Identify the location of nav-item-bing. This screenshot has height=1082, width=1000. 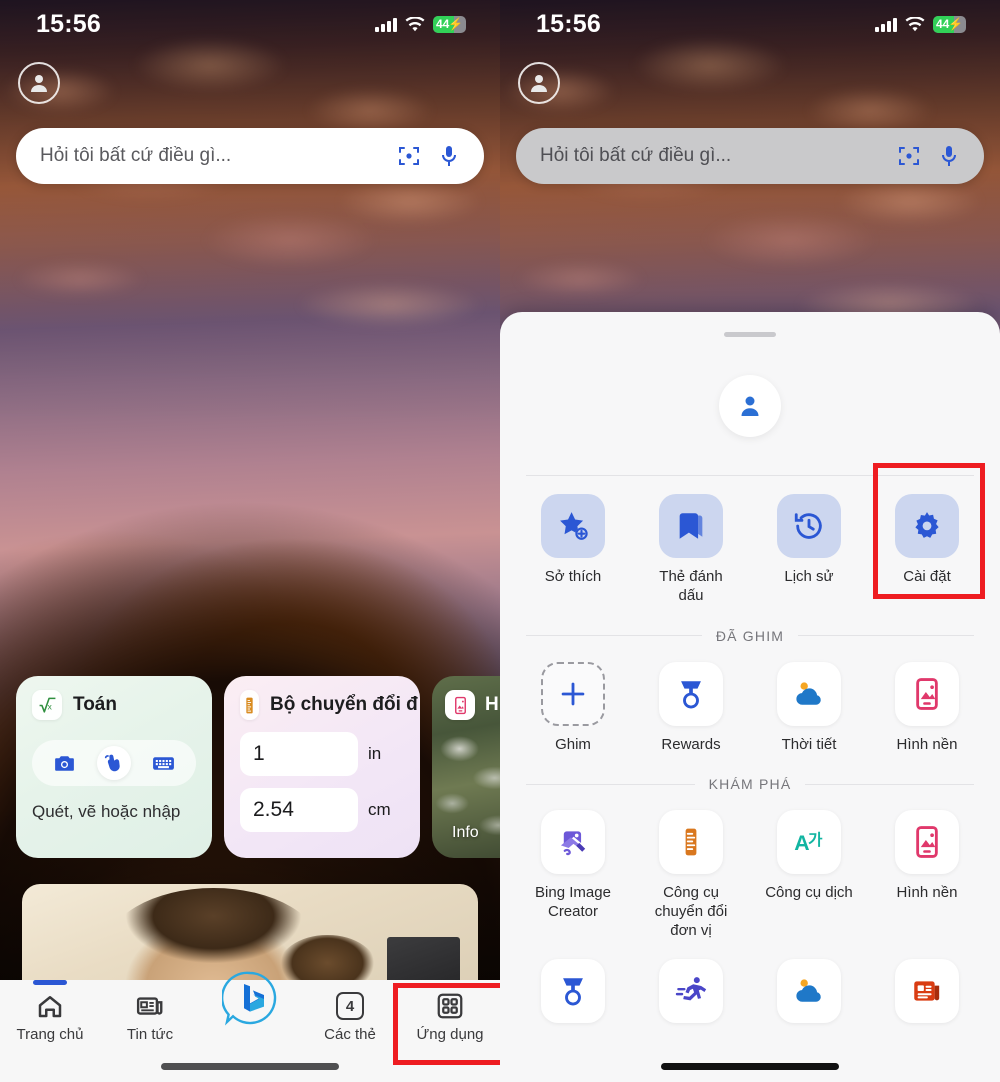
(250, 998).